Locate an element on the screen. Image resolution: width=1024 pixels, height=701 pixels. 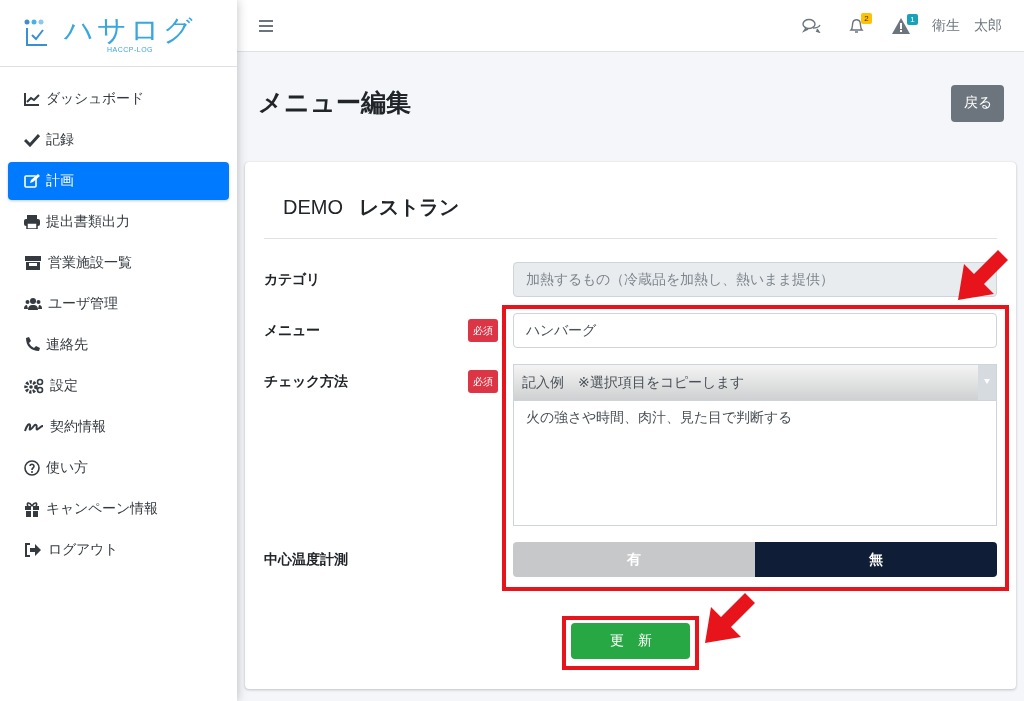
sidebar-item: 提出書類出力 is located at coordinates (118, 222).